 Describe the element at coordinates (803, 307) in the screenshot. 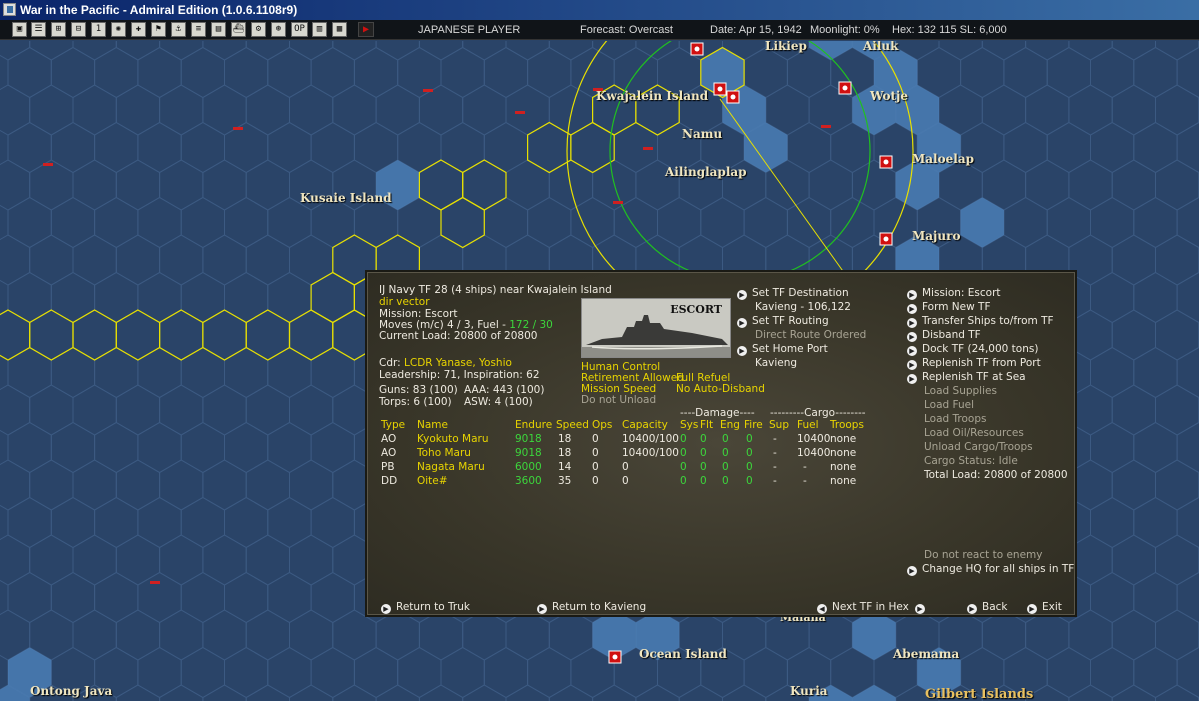

I see `destination-value: Kavieng - 106,122` at that location.